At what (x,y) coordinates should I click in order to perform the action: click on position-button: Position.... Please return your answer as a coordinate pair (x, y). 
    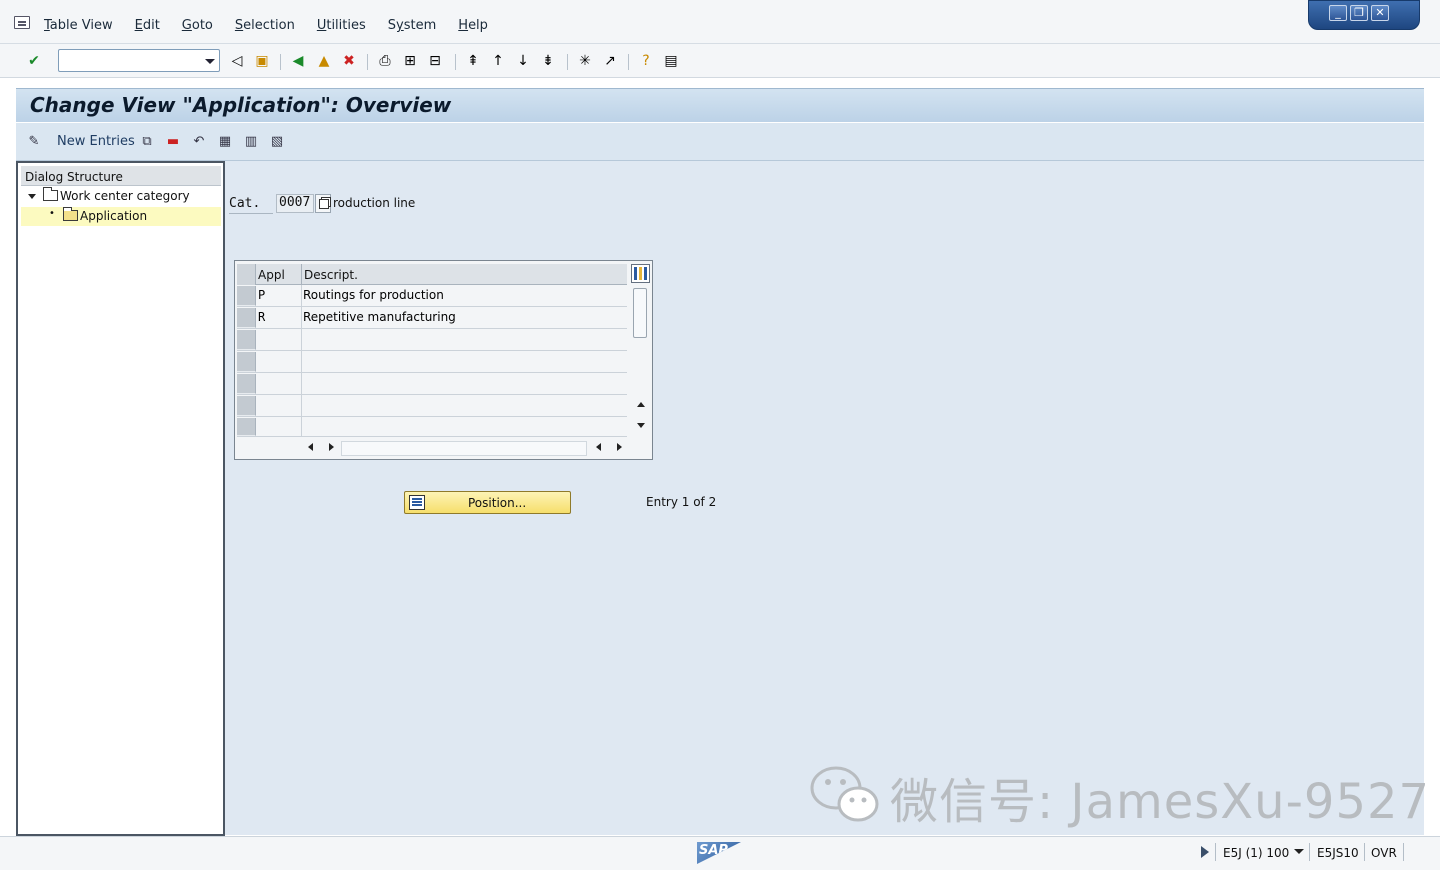
    Looking at the image, I should click on (487, 502).